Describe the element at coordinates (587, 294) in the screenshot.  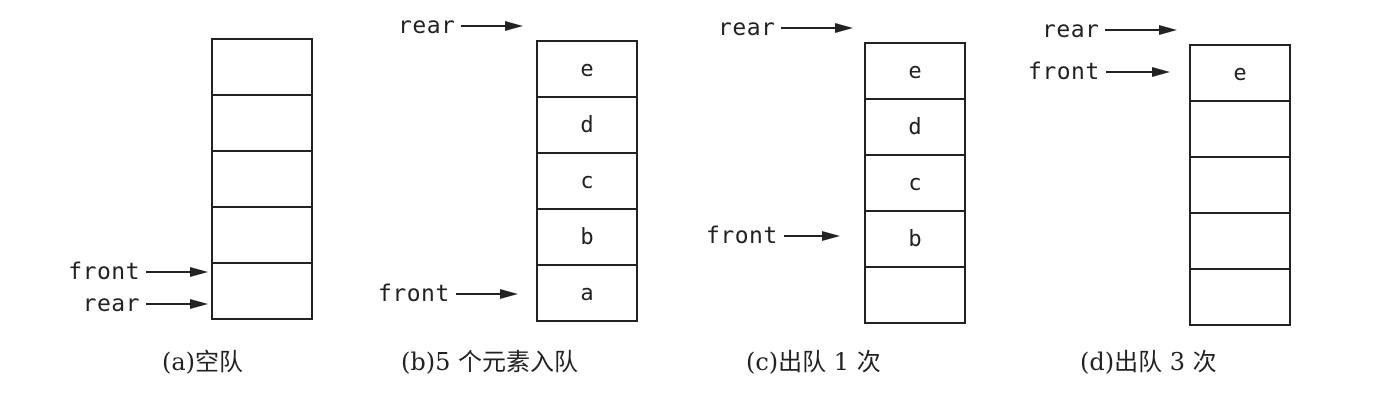
I see `queue-cell-4: a` at that location.